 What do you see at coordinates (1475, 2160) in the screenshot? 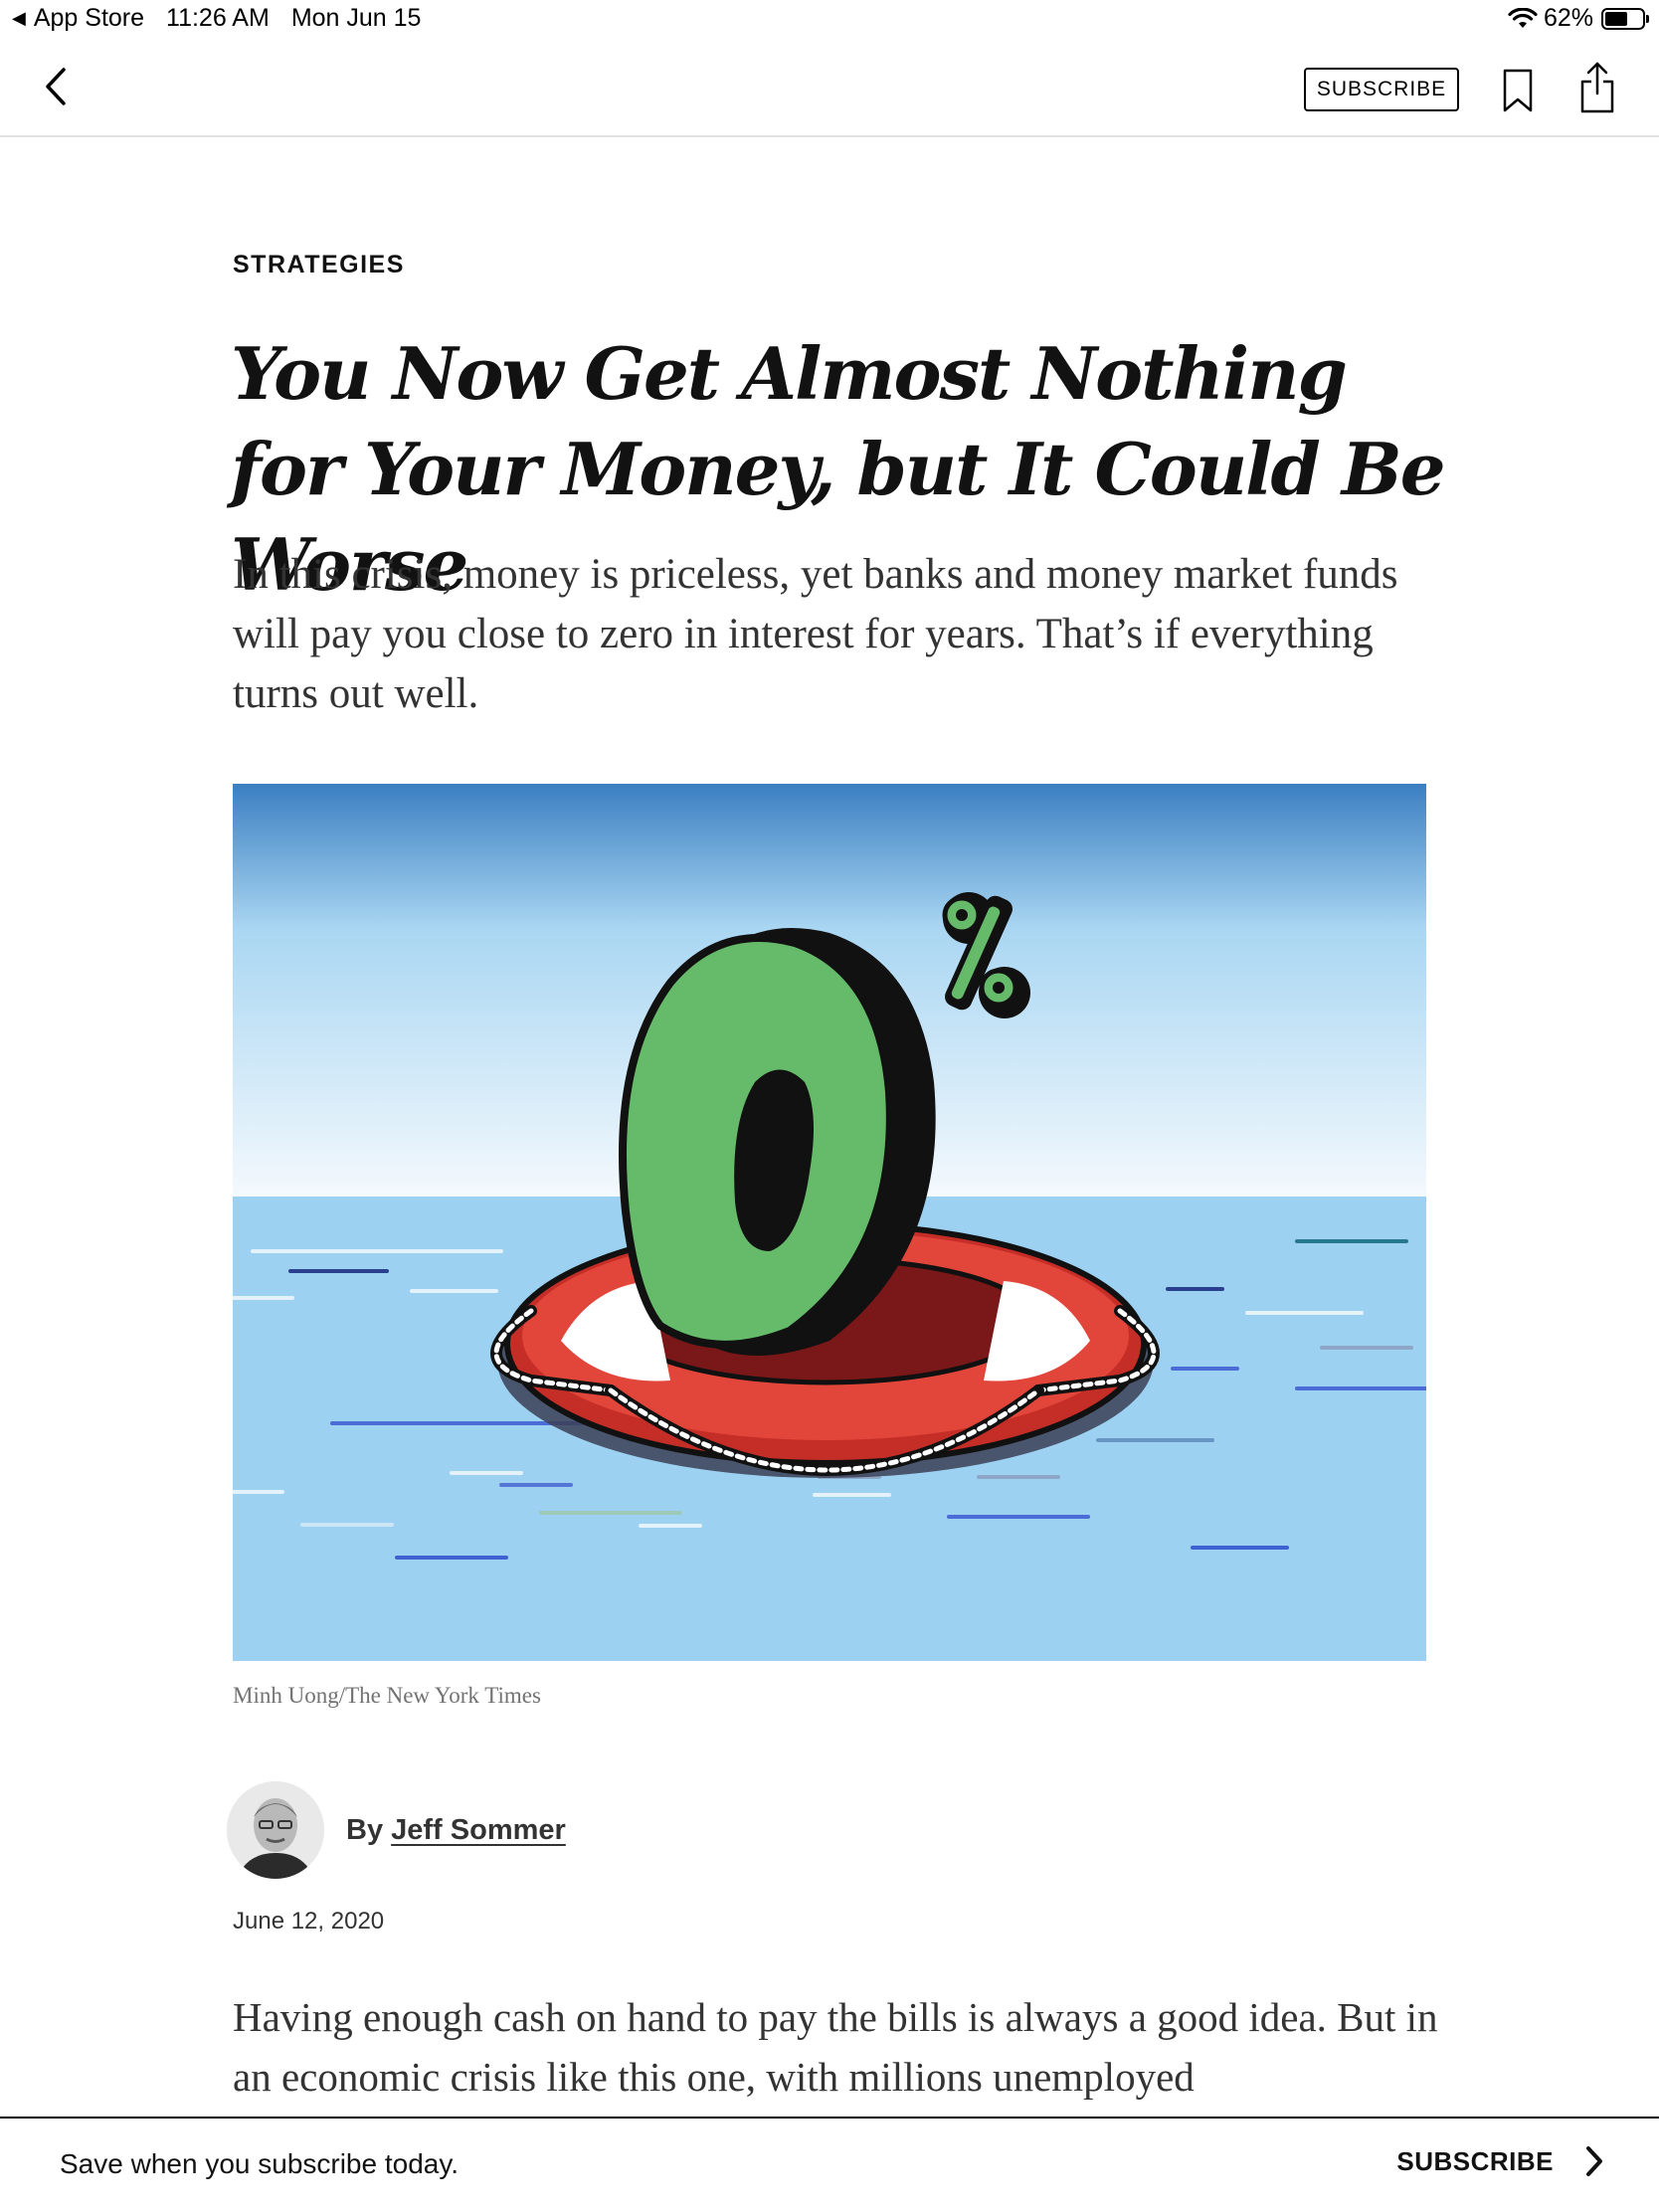
I see `banner-subscribe-label: SUBSCRIBE` at bounding box center [1475, 2160].